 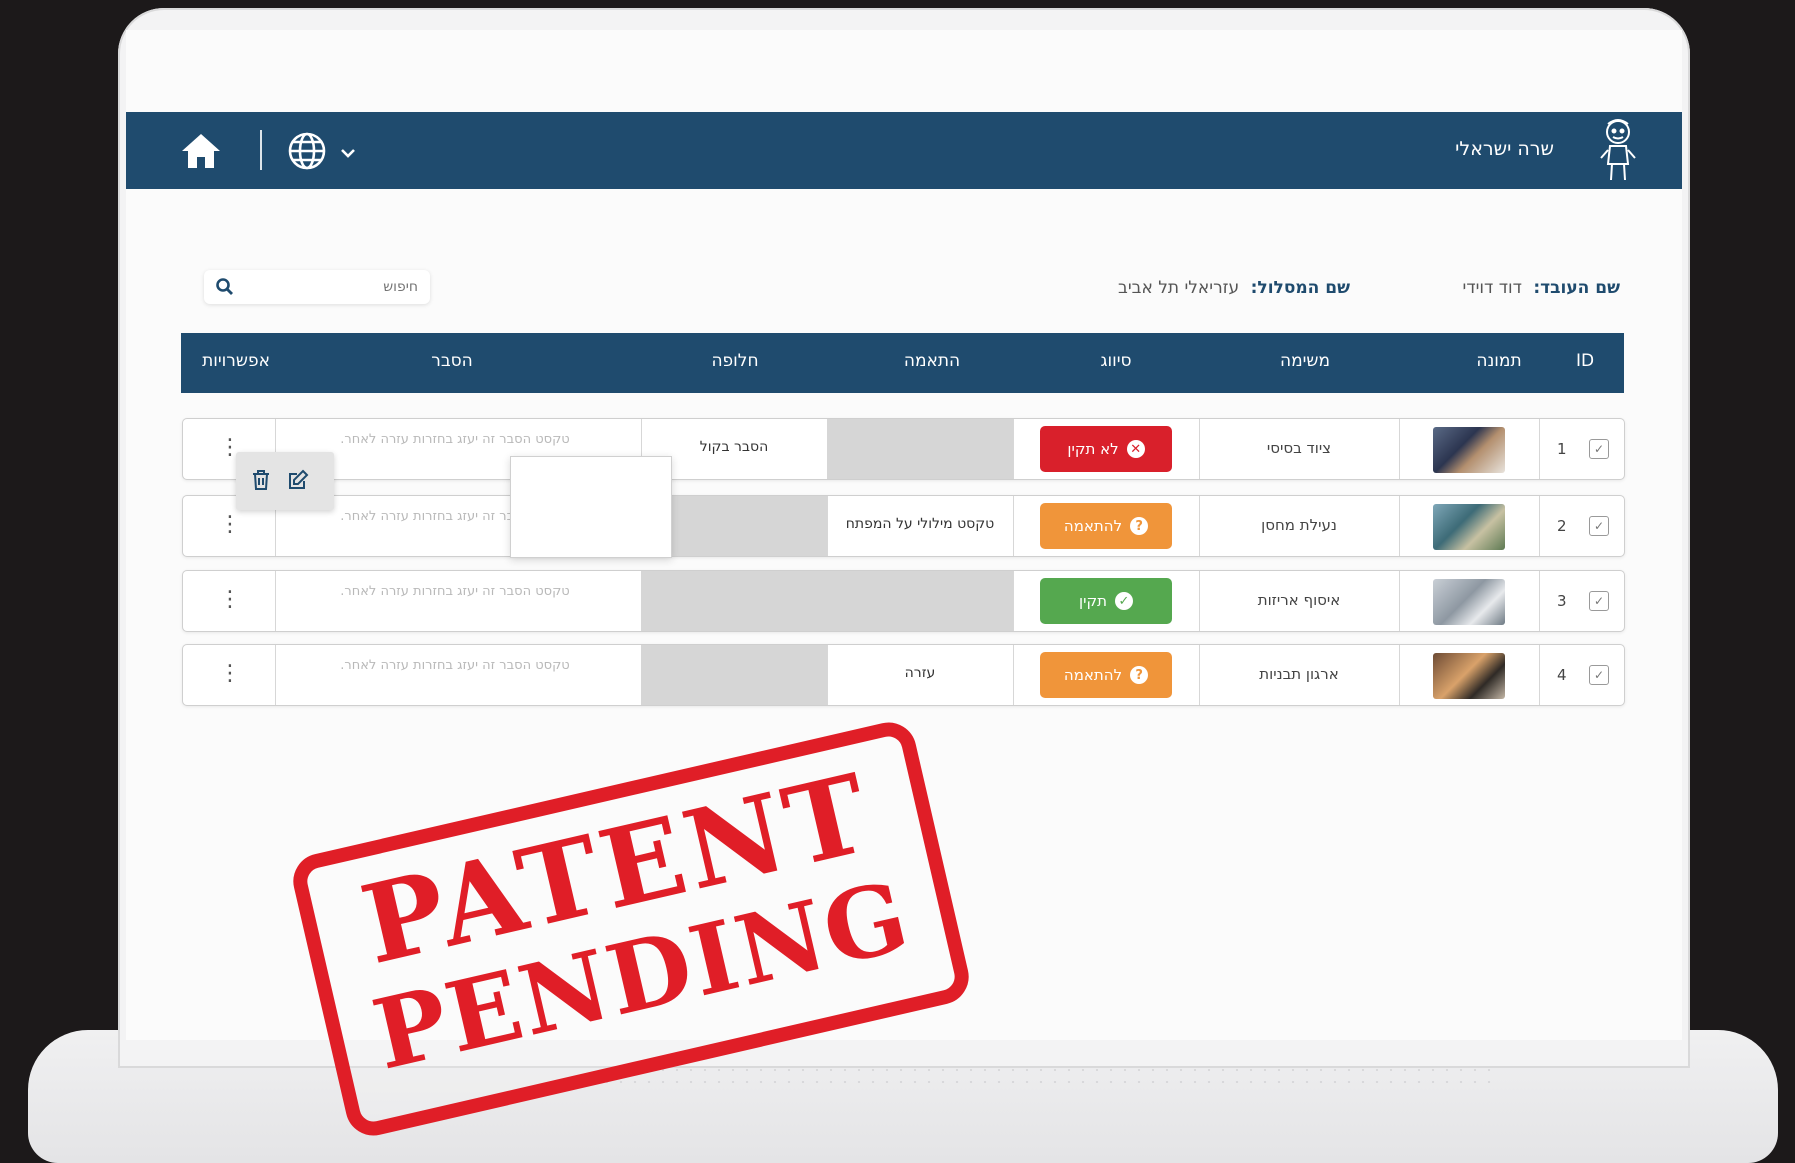 What do you see at coordinates (1178, 288) in the screenshot?
I see `route-value: עזריאלי תל אביב` at bounding box center [1178, 288].